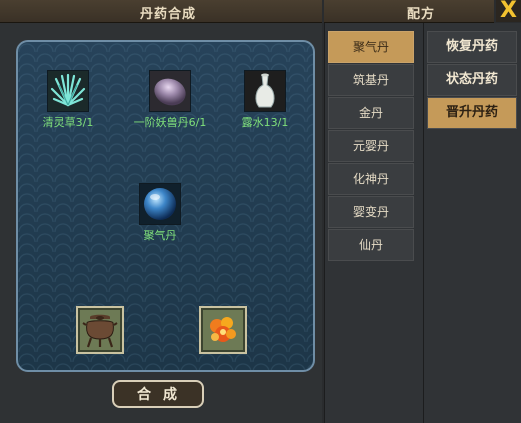 The image size is (521, 423). Describe the element at coordinates (371, 113) in the screenshot. I see `pill-list-item: 金丹` at that location.